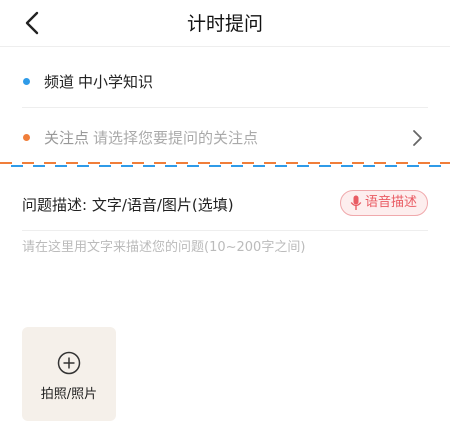 Image resolution: width=450 pixels, height=431 pixels. What do you see at coordinates (225, 164) in the screenshot?
I see `decorative-striped-divider` at bounding box center [225, 164].